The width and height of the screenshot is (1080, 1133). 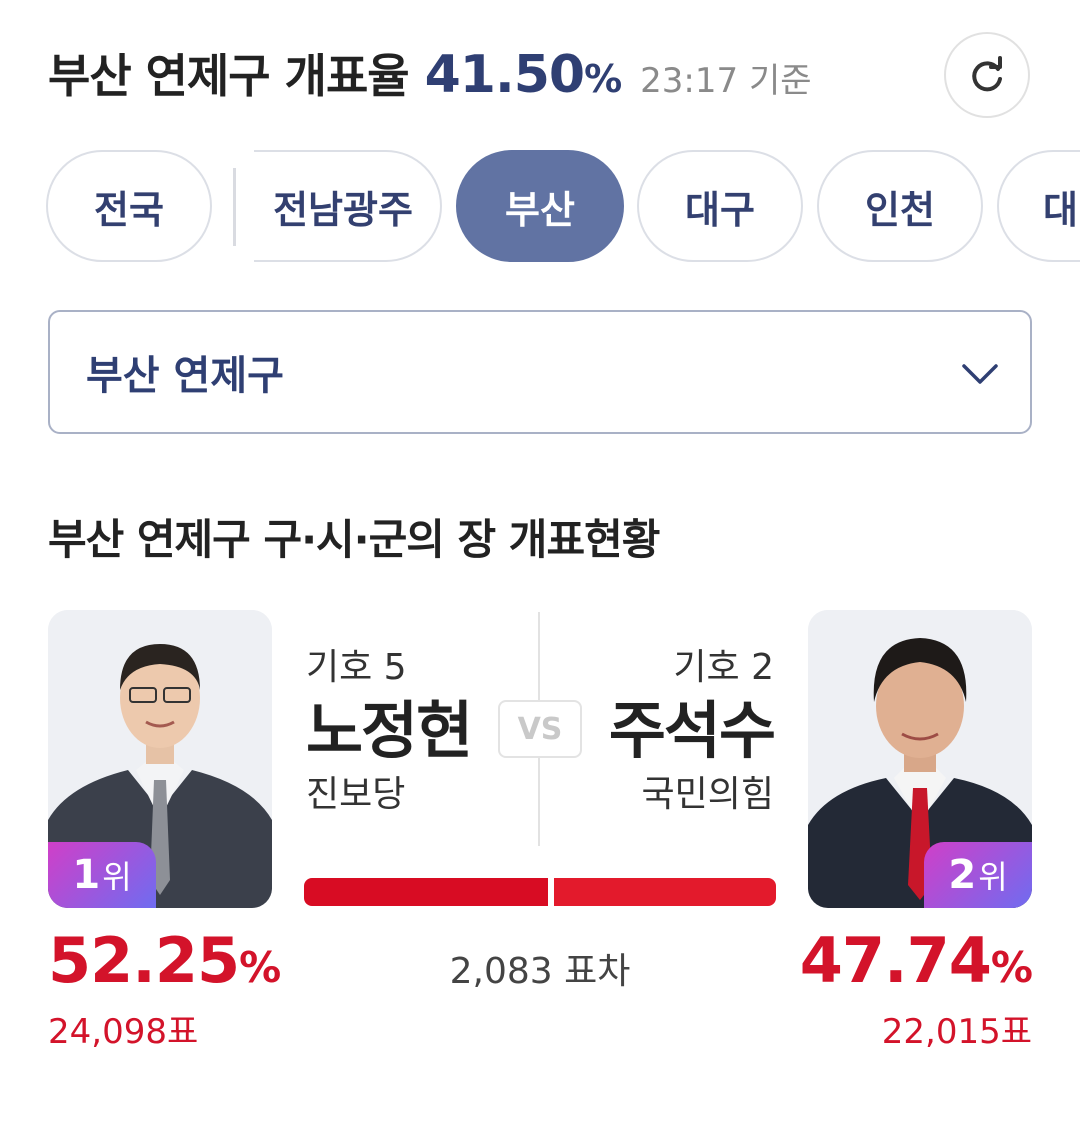 What do you see at coordinates (723, 667) in the screenshot?
I see `candidate-2-number: 기호 2` at bounding box center [723, 667].